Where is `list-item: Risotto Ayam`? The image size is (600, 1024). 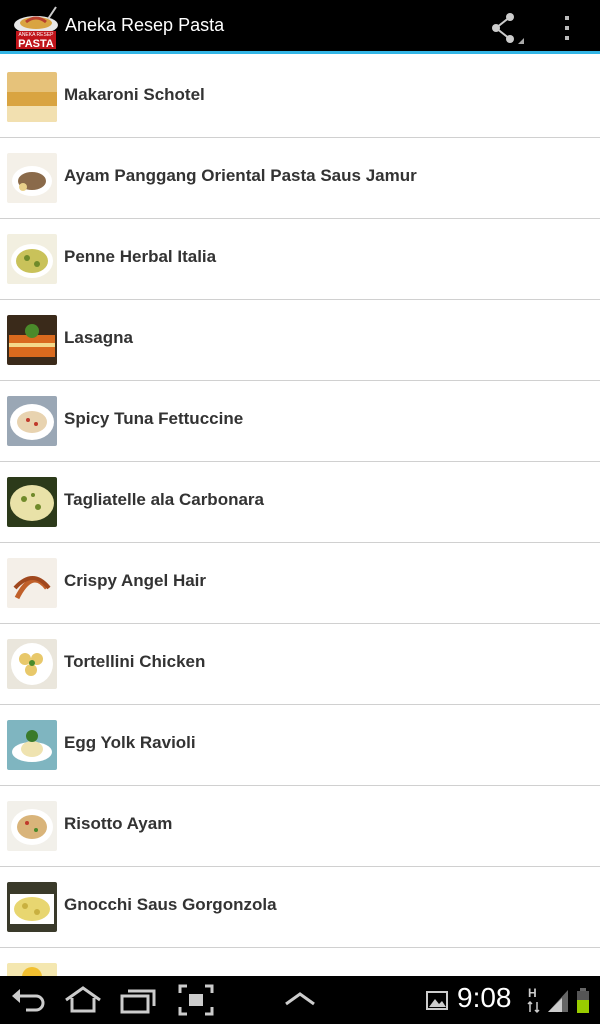
list-item: Risotto Ayam is located at coordinates (300, 826).